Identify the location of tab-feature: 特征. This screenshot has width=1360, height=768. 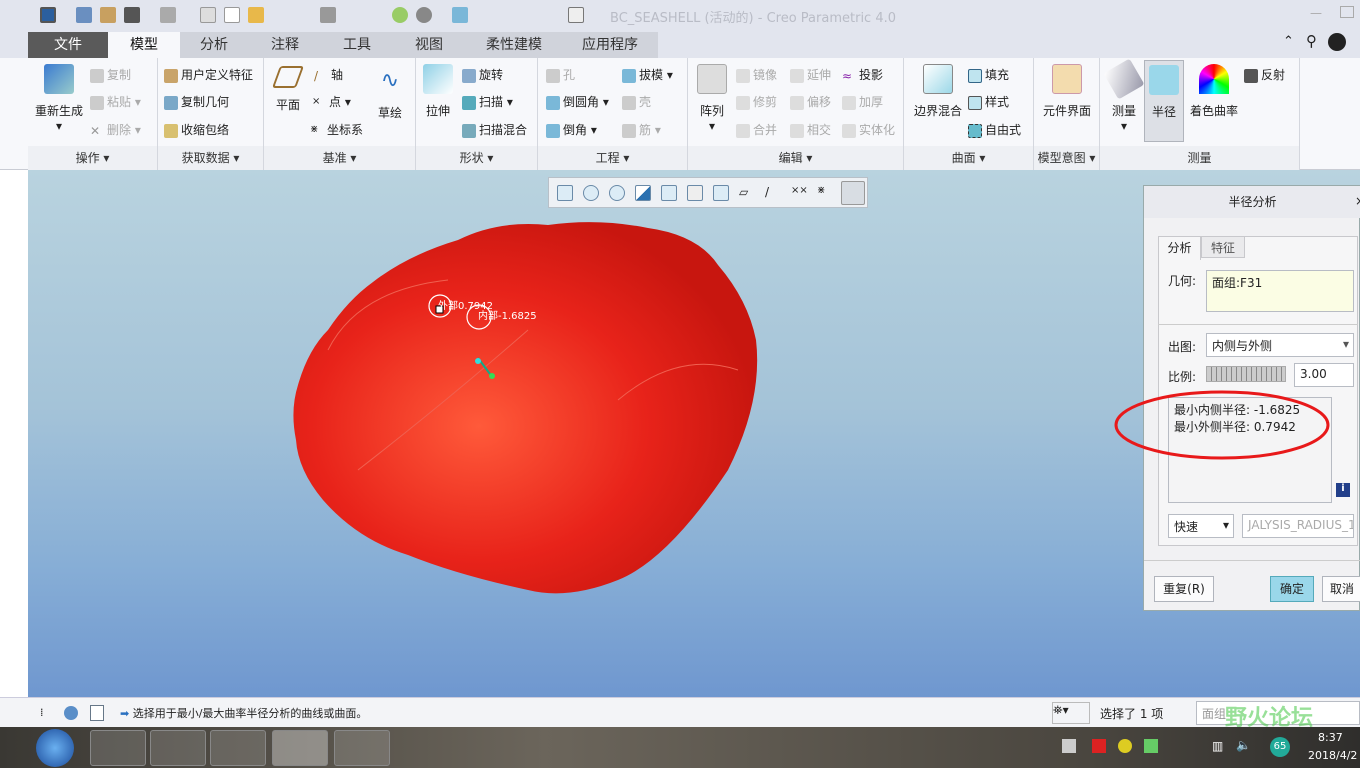
(1223, 247).